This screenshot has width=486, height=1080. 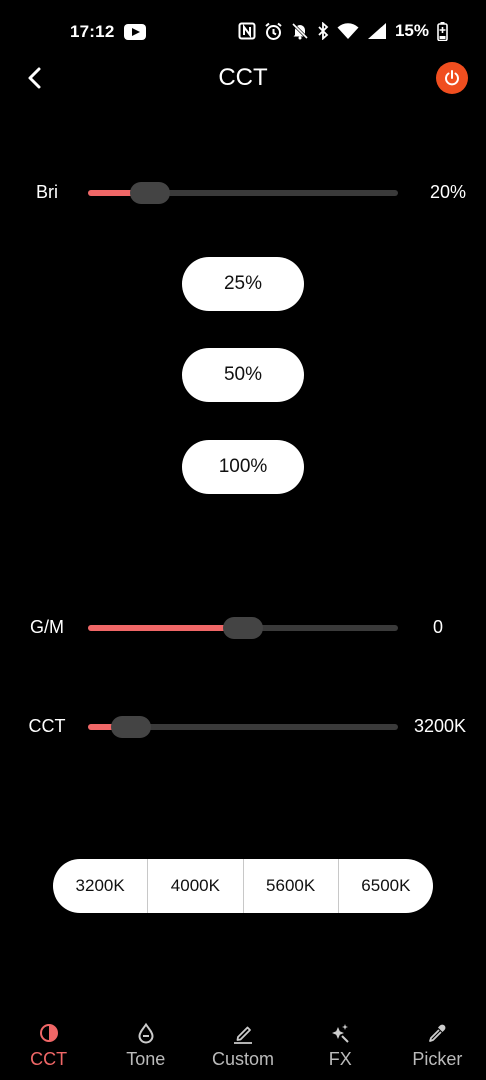 What do you see at coordinates (47, 192) in the screenshot?
I see `brightness-label: Bri` at bounding box center [47, 192].